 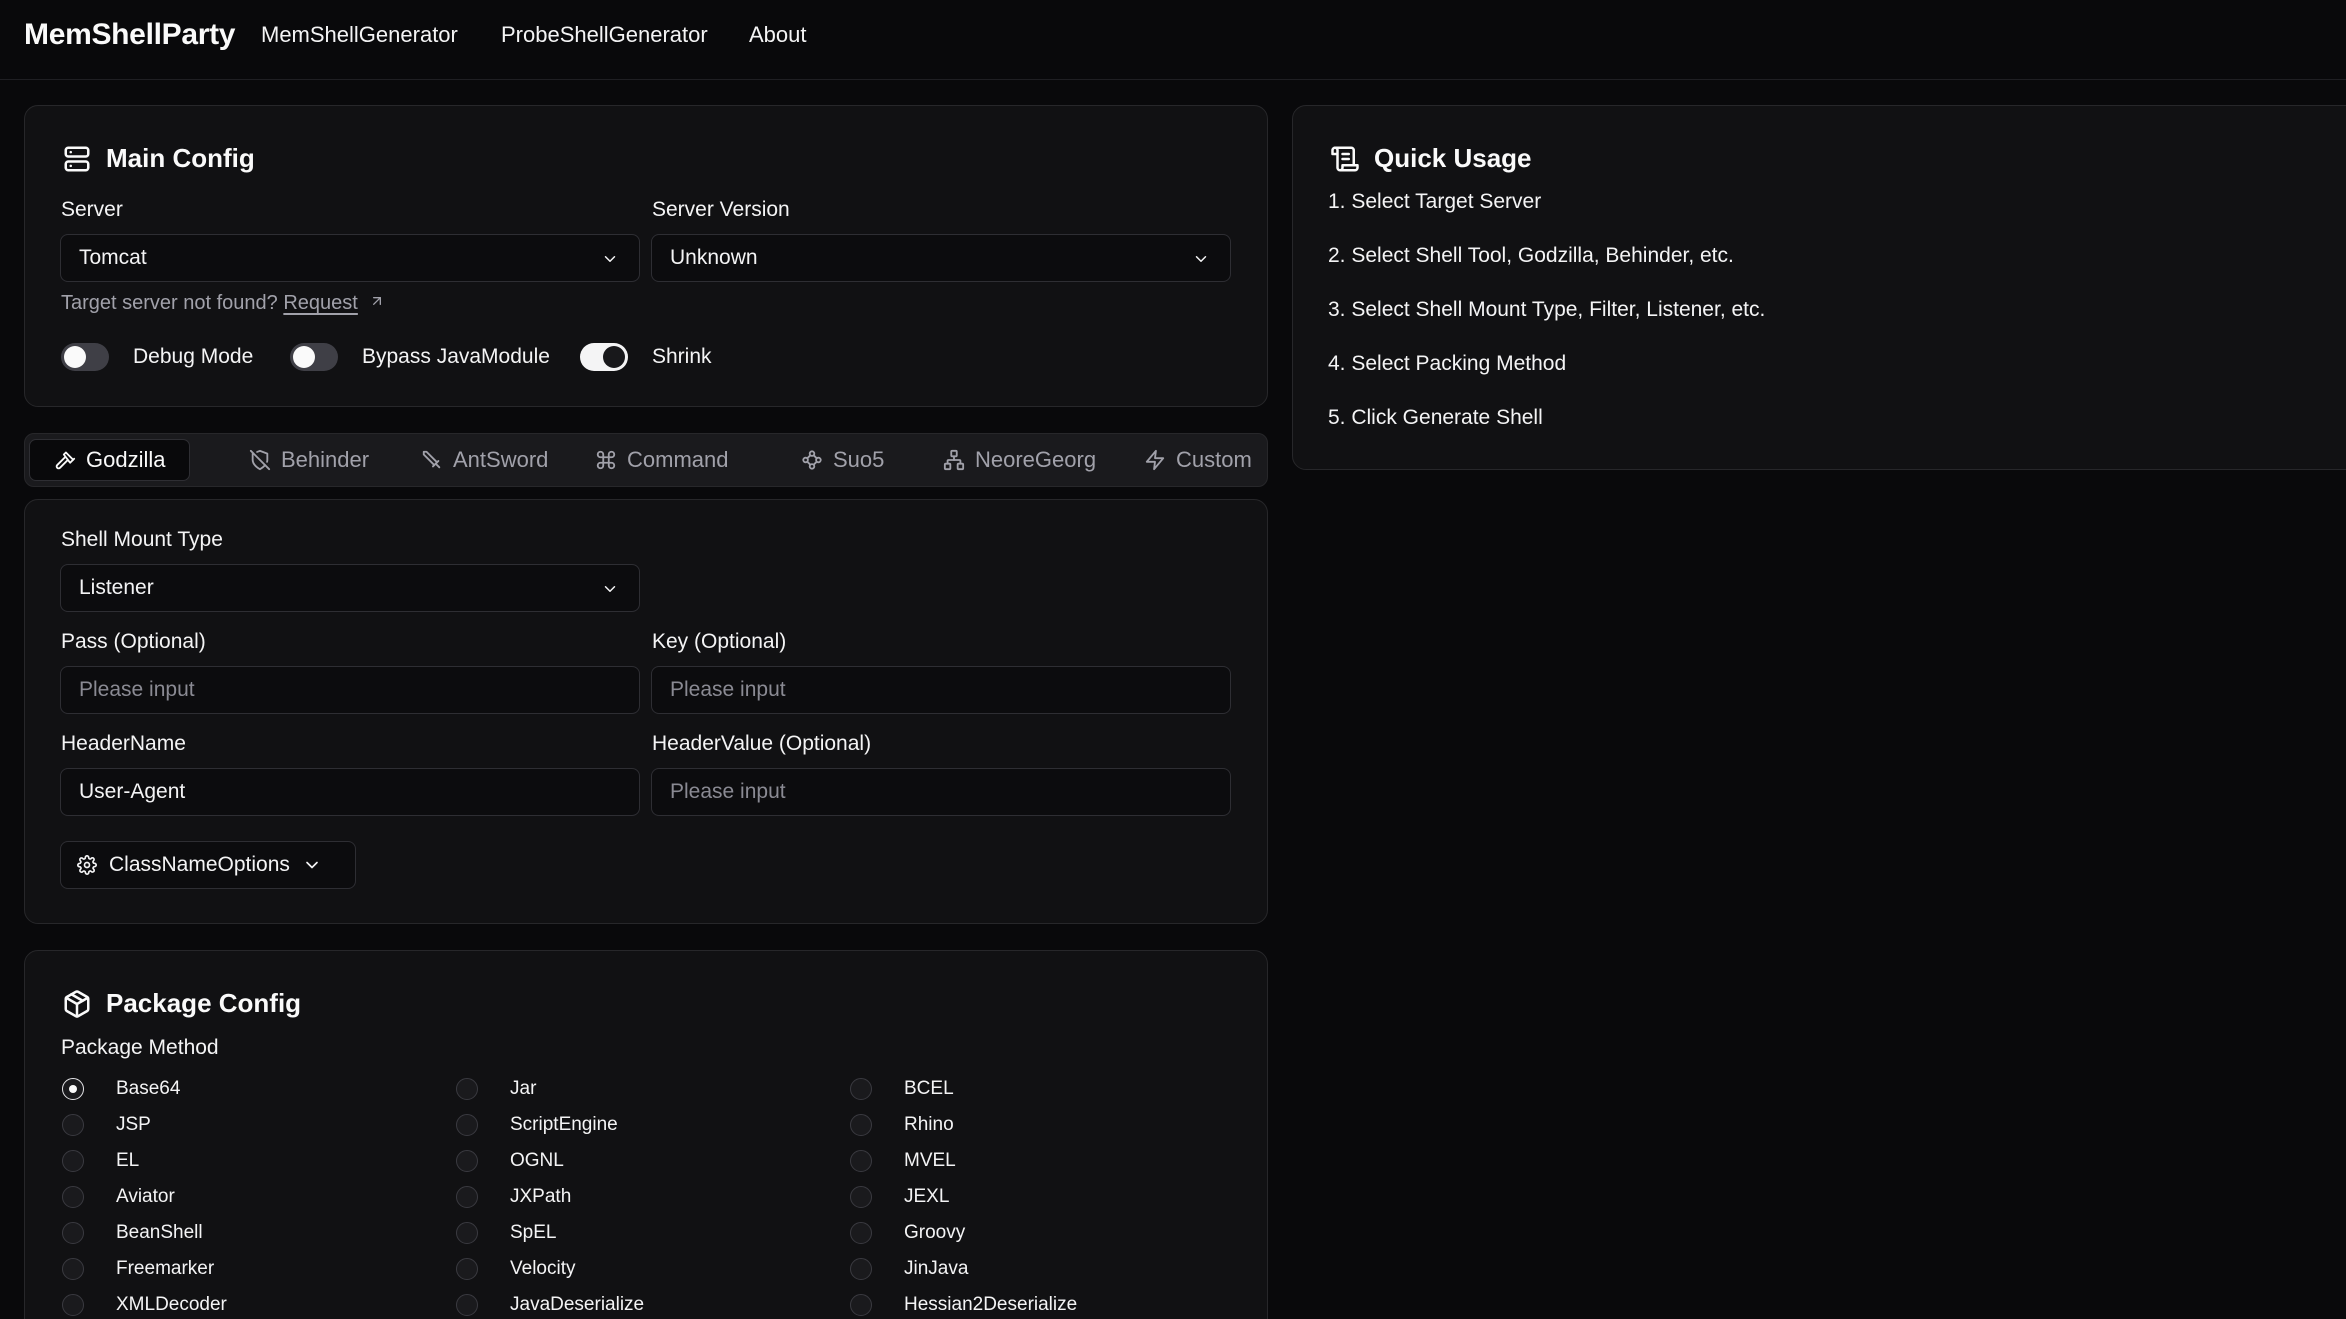 I want to click on shell-mount-type-label: Shell Mount Type, so click(x=142, y=539).